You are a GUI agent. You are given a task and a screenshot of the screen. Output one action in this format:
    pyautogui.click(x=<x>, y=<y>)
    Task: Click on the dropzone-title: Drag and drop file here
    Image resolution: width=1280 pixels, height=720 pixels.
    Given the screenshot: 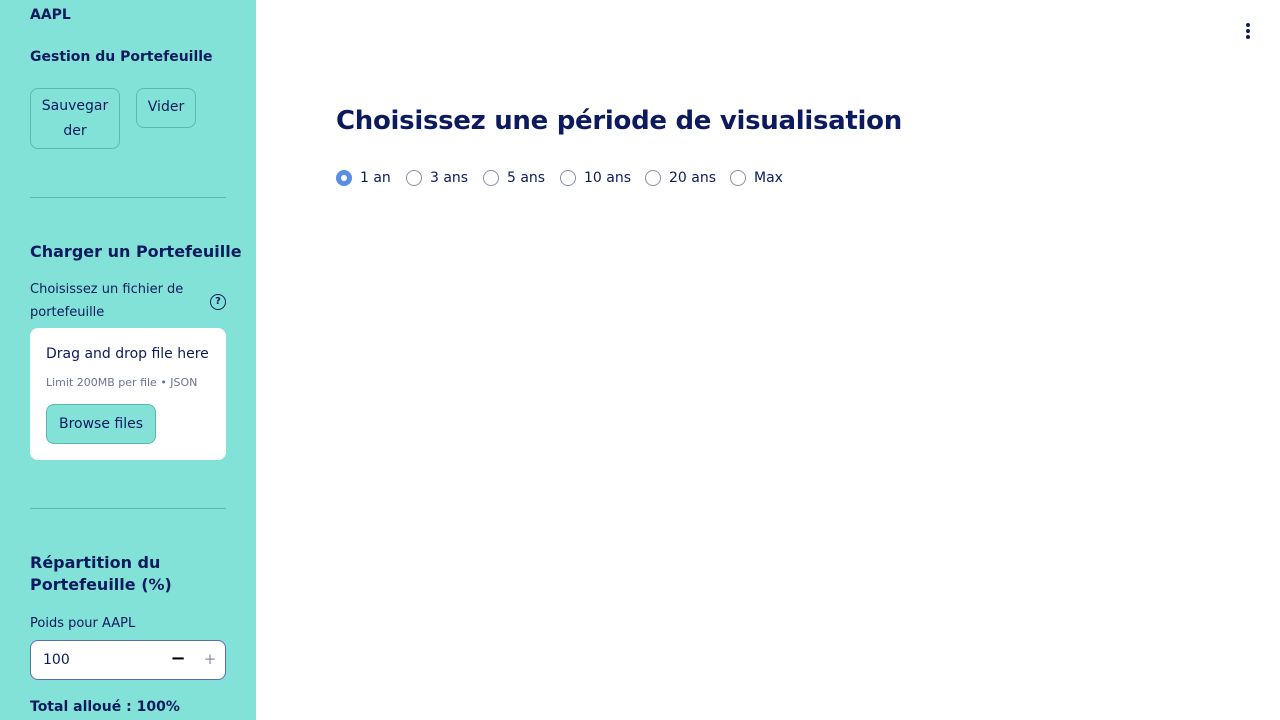 What is the action you would take?
    pyautogui.click(x=127, y=354)
    